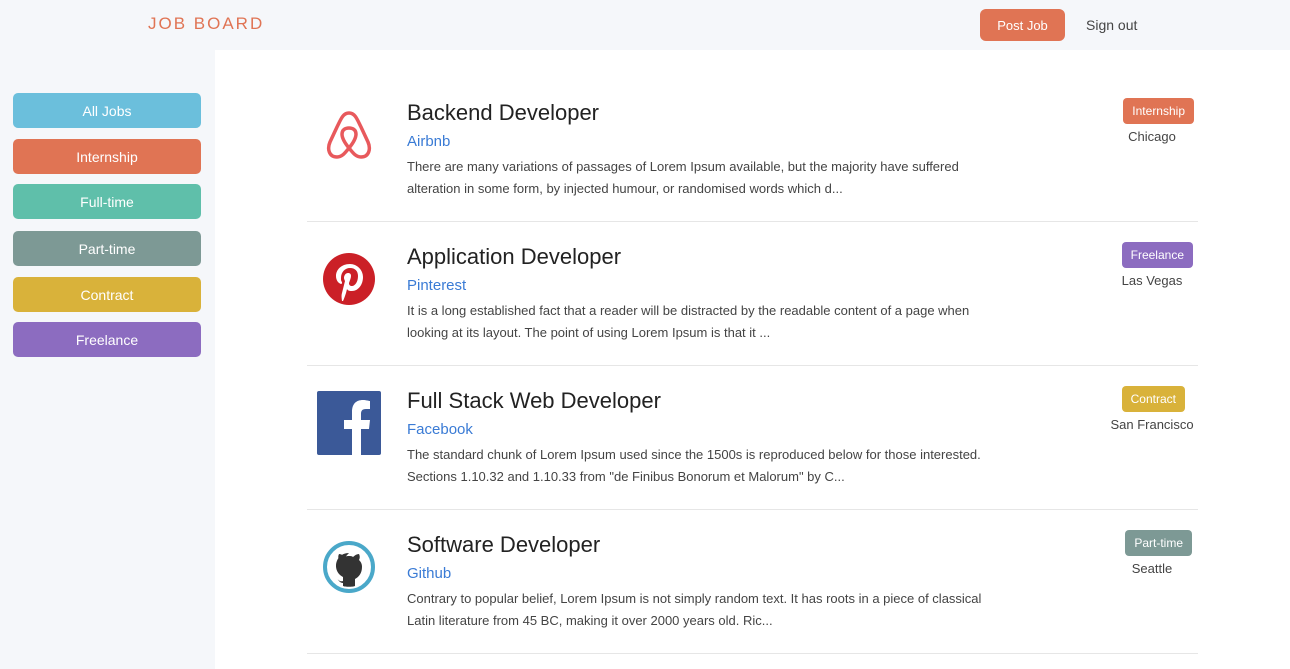 This screenshot has height=669, width=1290. Describe the element at coordinates (514, 257) in the screenshot. I see `job-title: Application Developer` at that location.